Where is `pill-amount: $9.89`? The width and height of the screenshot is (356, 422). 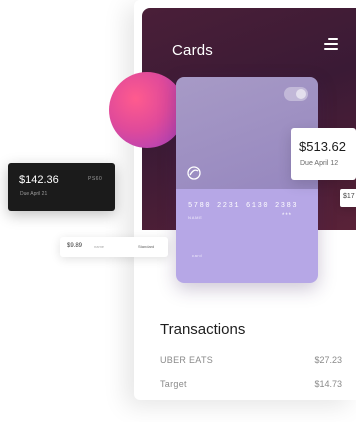
pill-amount: $9.89 is located at coordinates (75, 246).